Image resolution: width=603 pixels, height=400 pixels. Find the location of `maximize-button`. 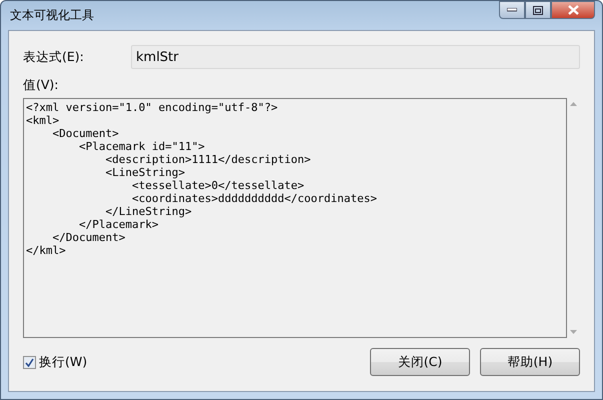

maximize-button is located at coordinates (538, 10).